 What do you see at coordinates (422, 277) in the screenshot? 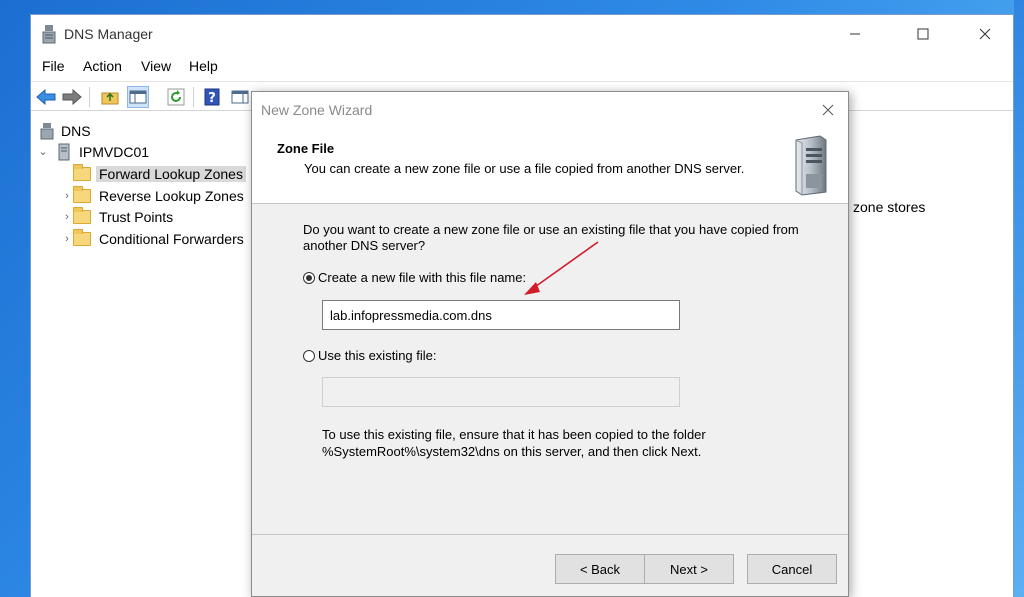
I see `create-new-file-label: Create a new file with this file name:` at bounding box center [422, 277].